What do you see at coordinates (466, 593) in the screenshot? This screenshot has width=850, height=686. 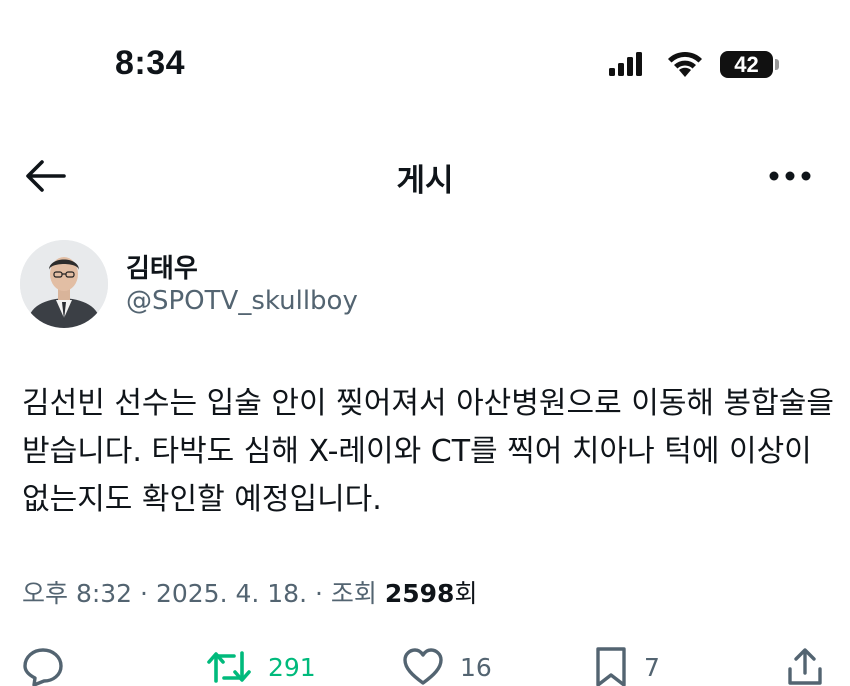 I see `views-unit: 회` at bounding box center [466, 593].